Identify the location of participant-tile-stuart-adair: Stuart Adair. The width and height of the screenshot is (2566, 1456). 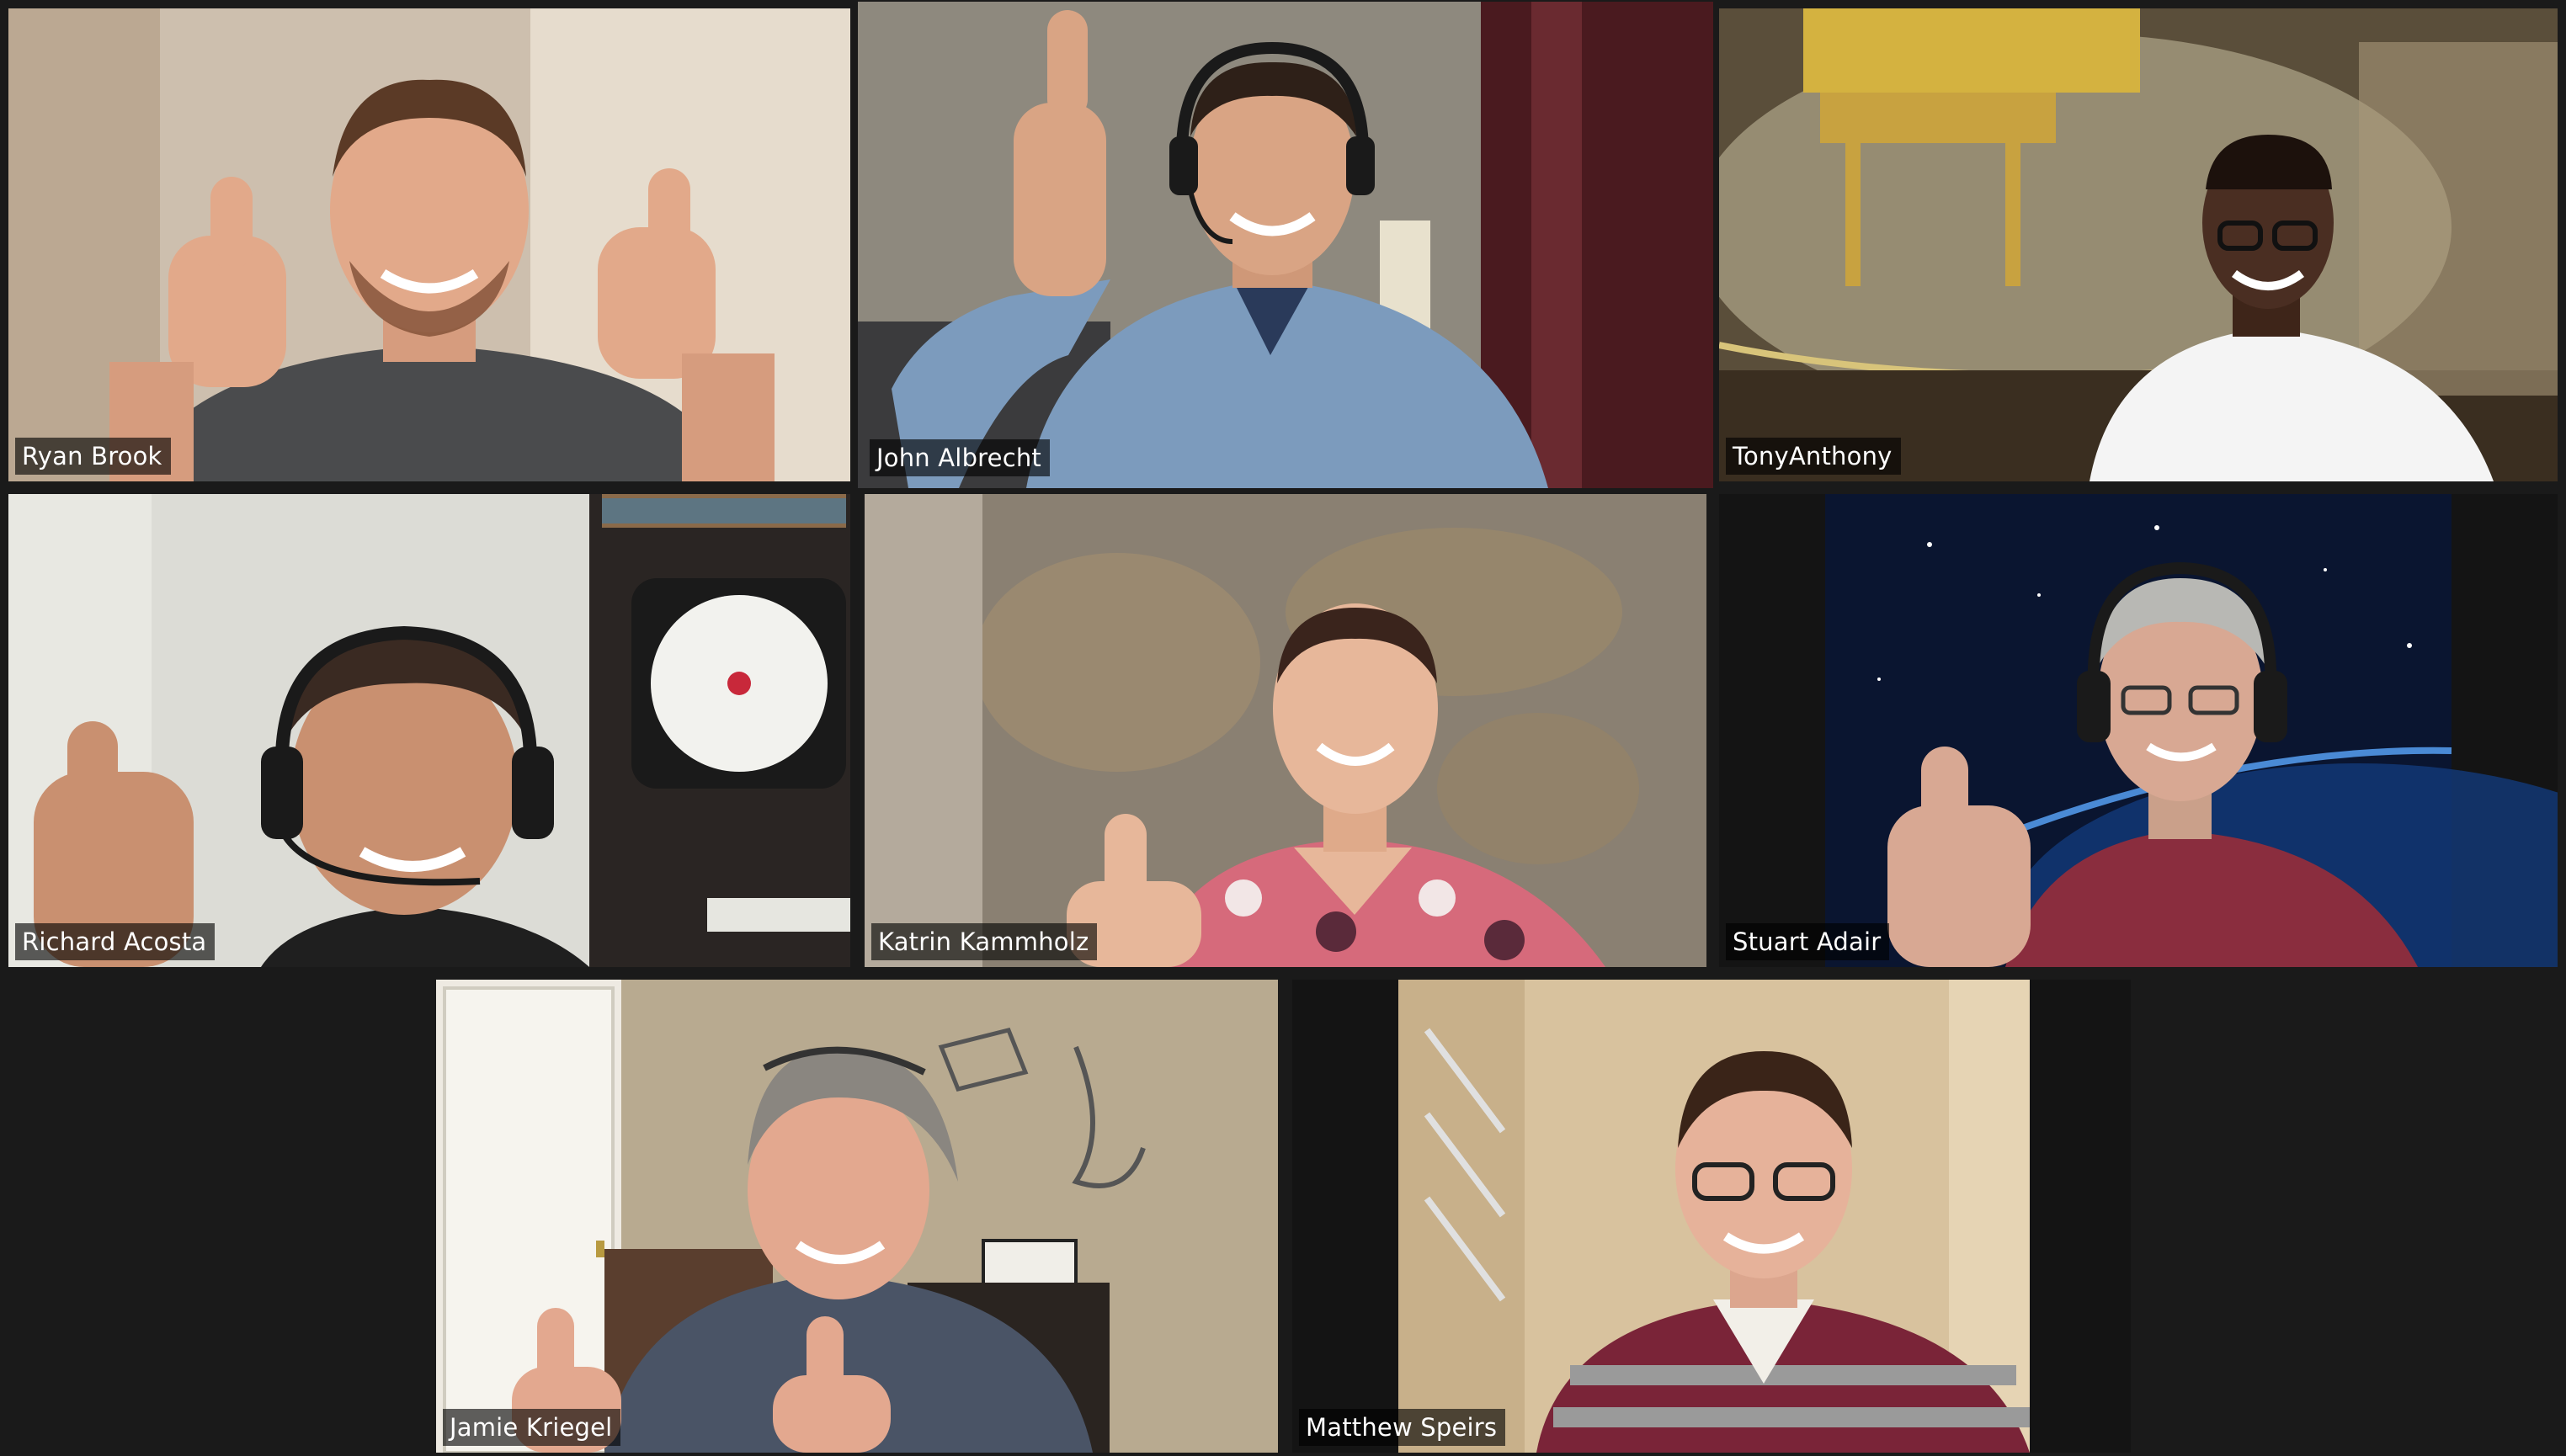
(2138, 730).